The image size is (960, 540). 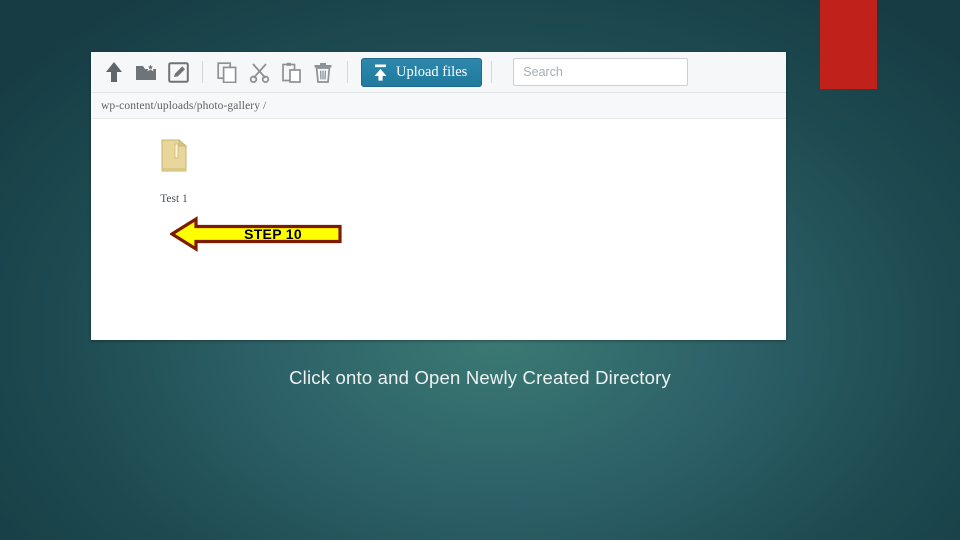 I want to click on cut-scissors-icon, so click(x=259, y=72).